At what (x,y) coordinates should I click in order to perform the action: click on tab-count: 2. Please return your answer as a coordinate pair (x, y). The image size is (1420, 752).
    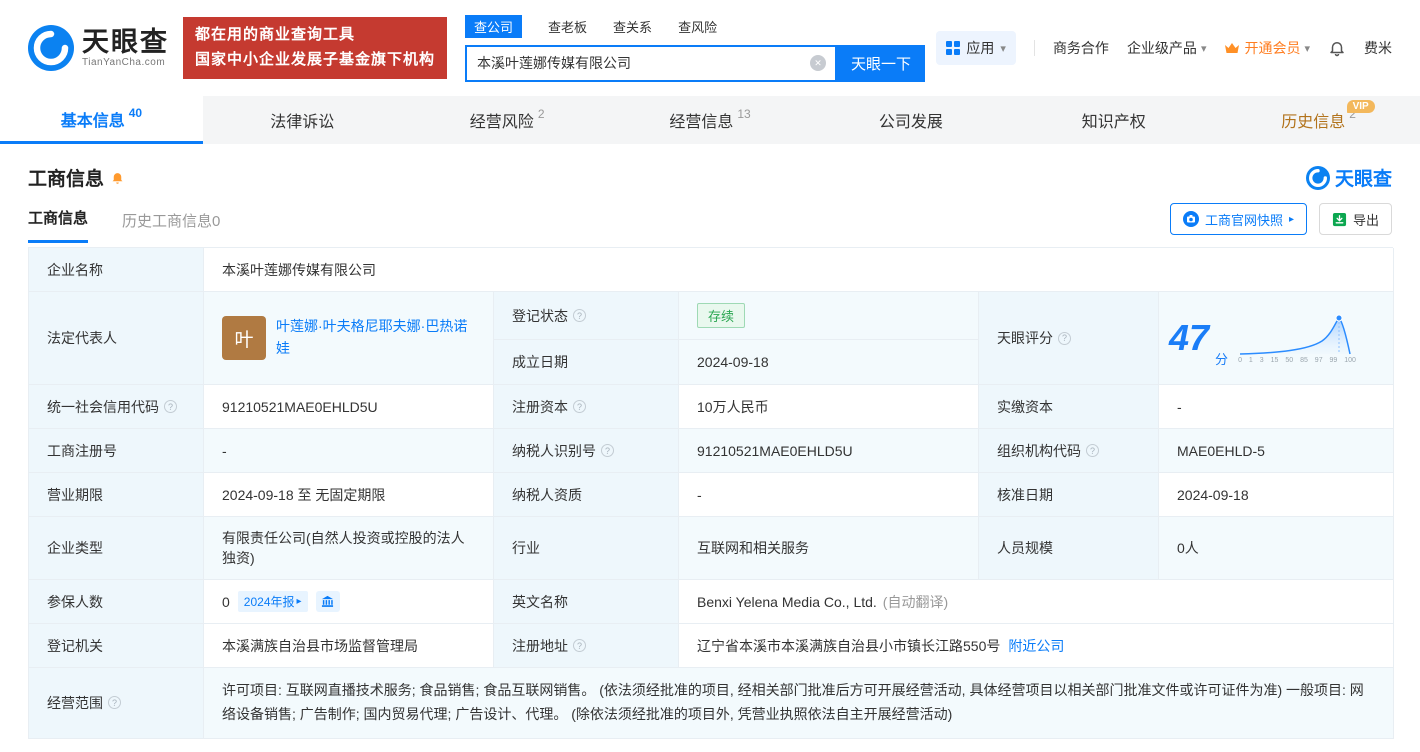
    Looking at the image, I should click on (541, 114).